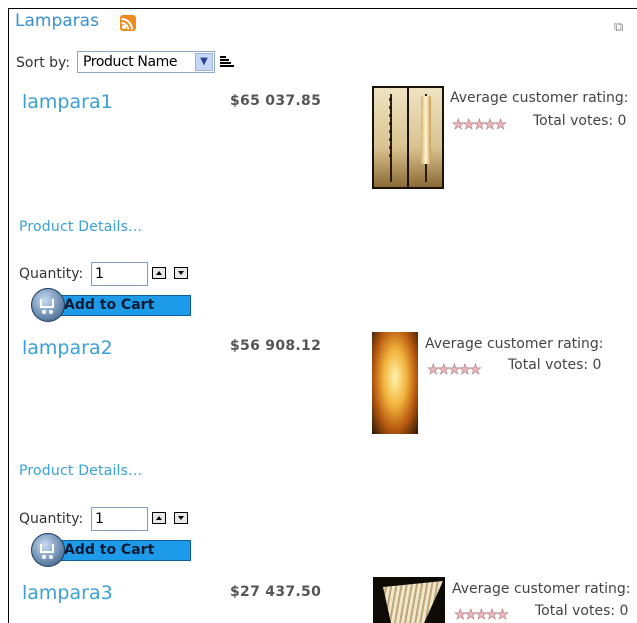  What do you see at coordinates (67, 348) in the screenshot?
I see `product-name: lampara2` at bounding box center [67, 348].